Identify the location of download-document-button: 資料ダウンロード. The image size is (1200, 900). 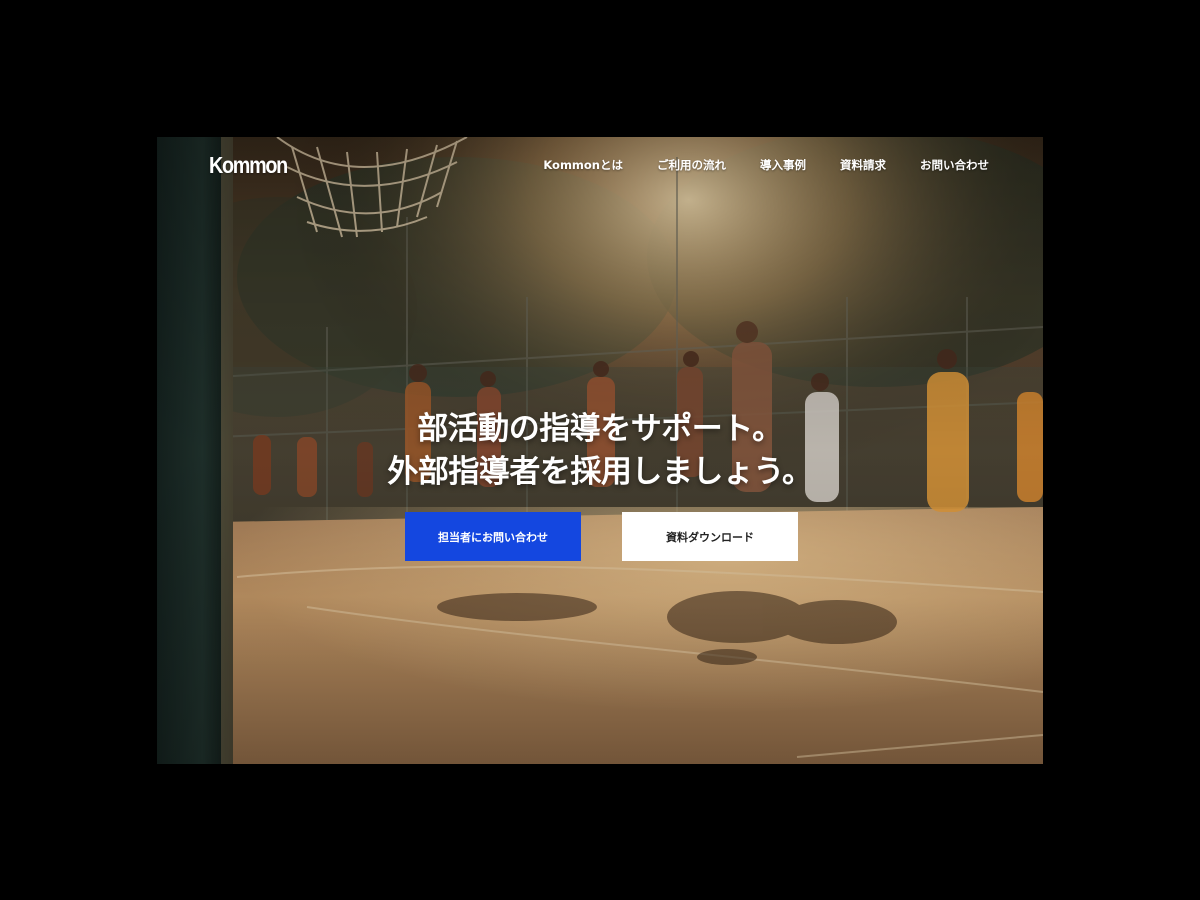
(710, 536).